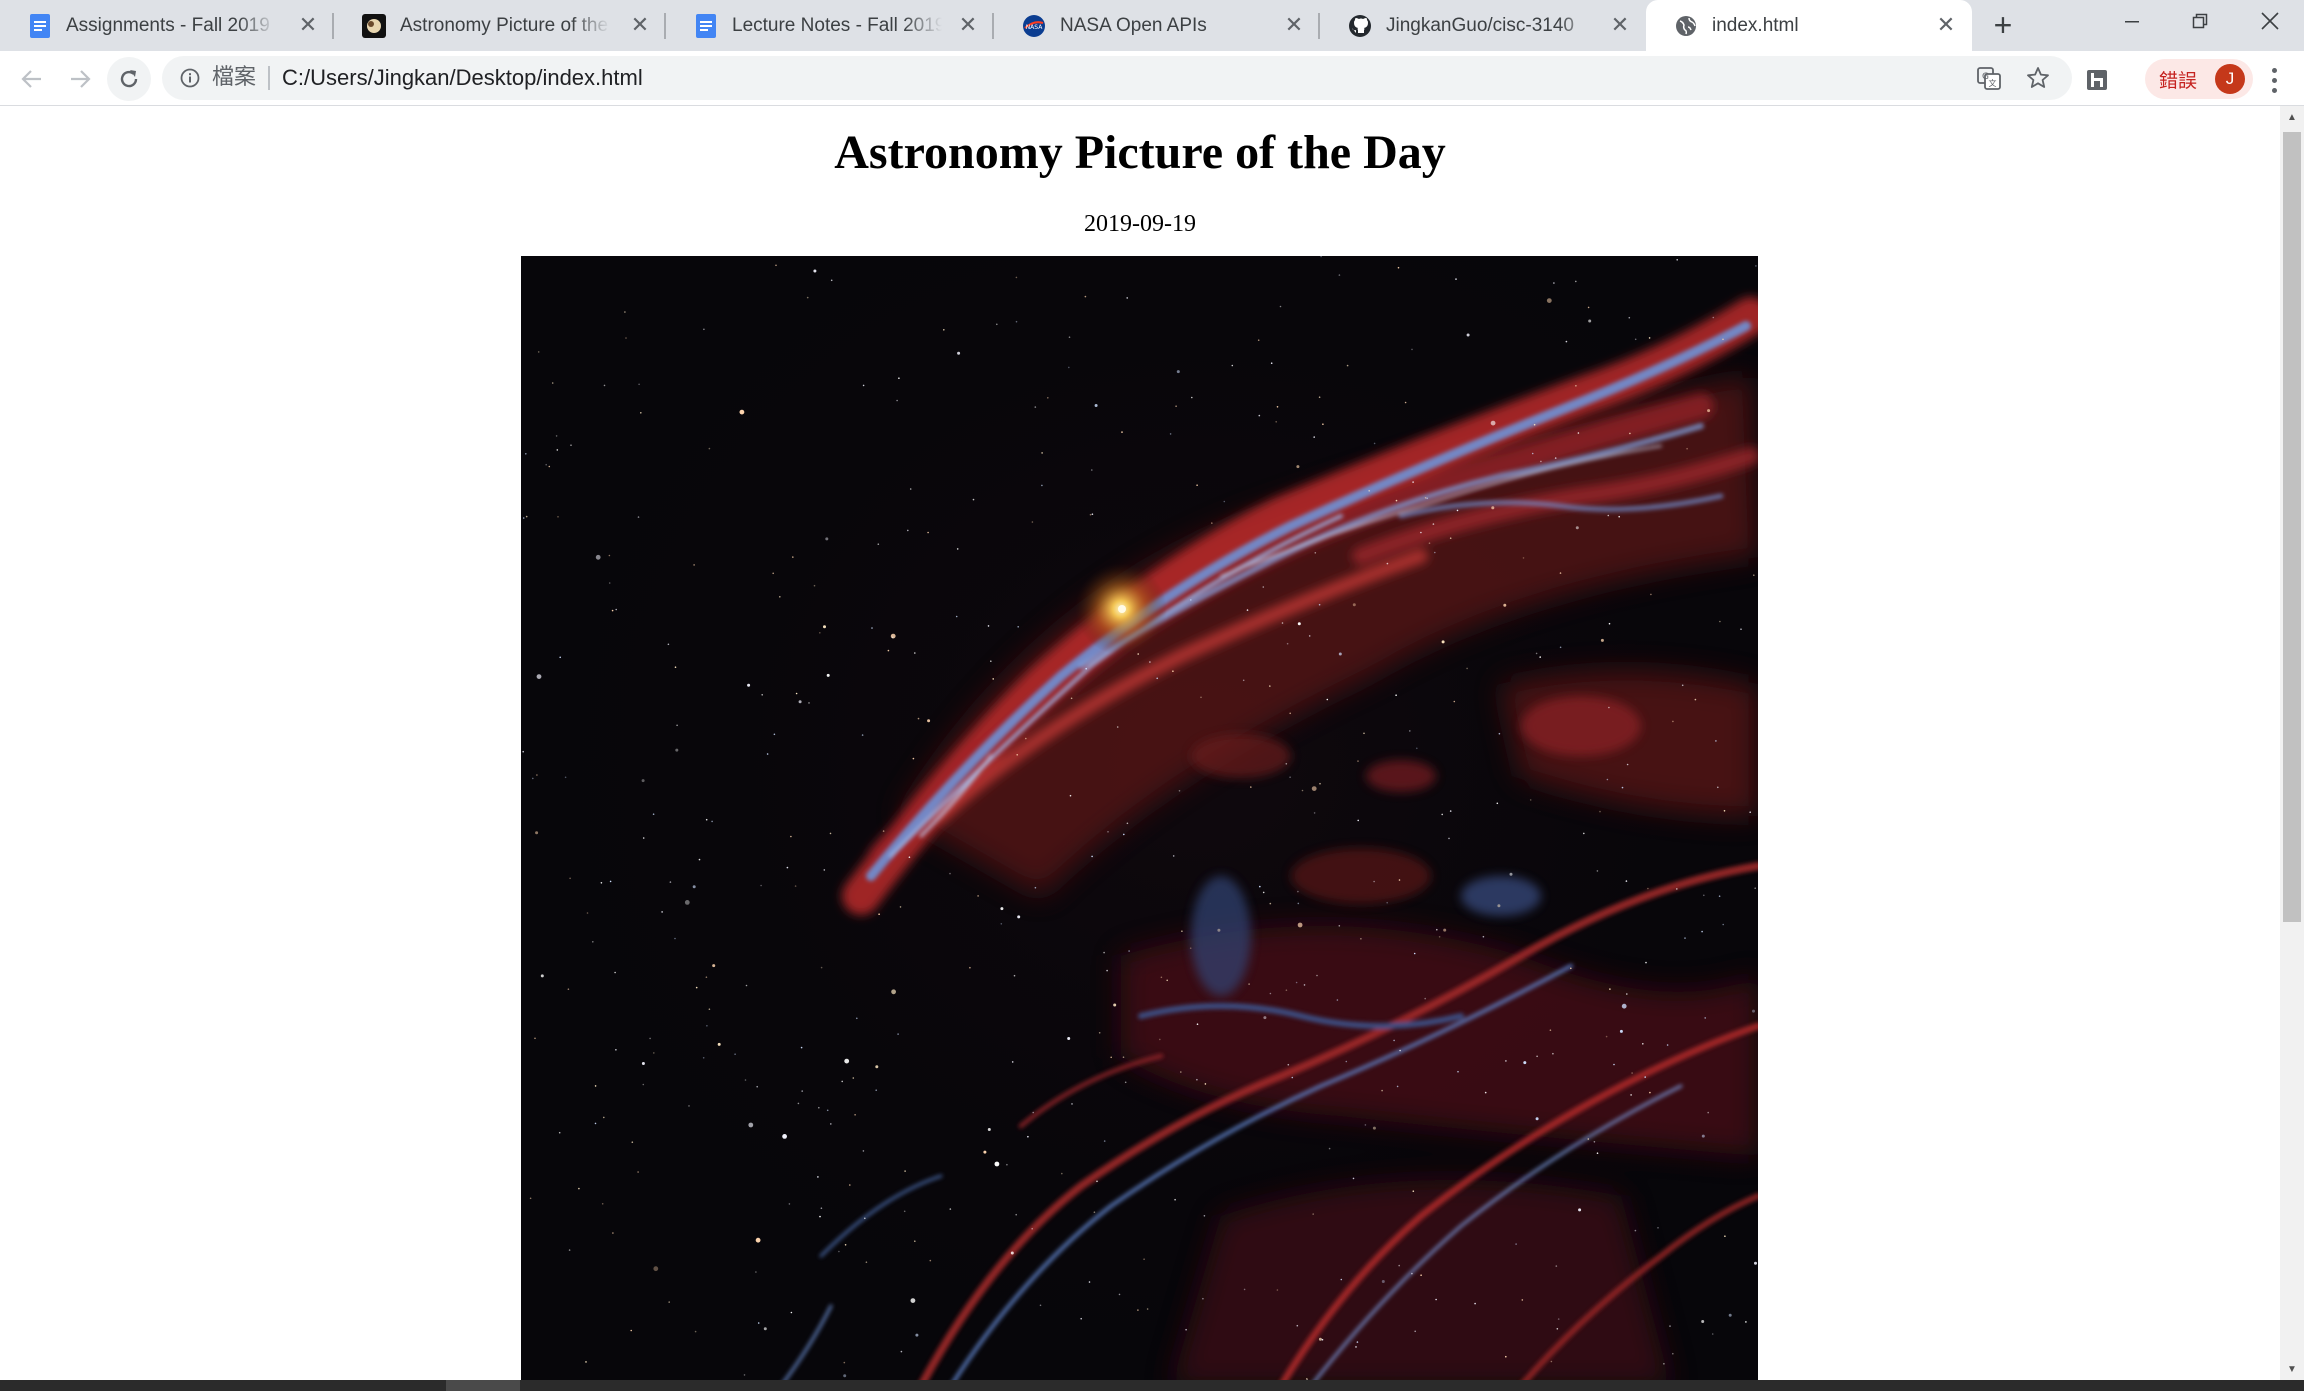  I want to click on globe-icon, so click(1686, 26).